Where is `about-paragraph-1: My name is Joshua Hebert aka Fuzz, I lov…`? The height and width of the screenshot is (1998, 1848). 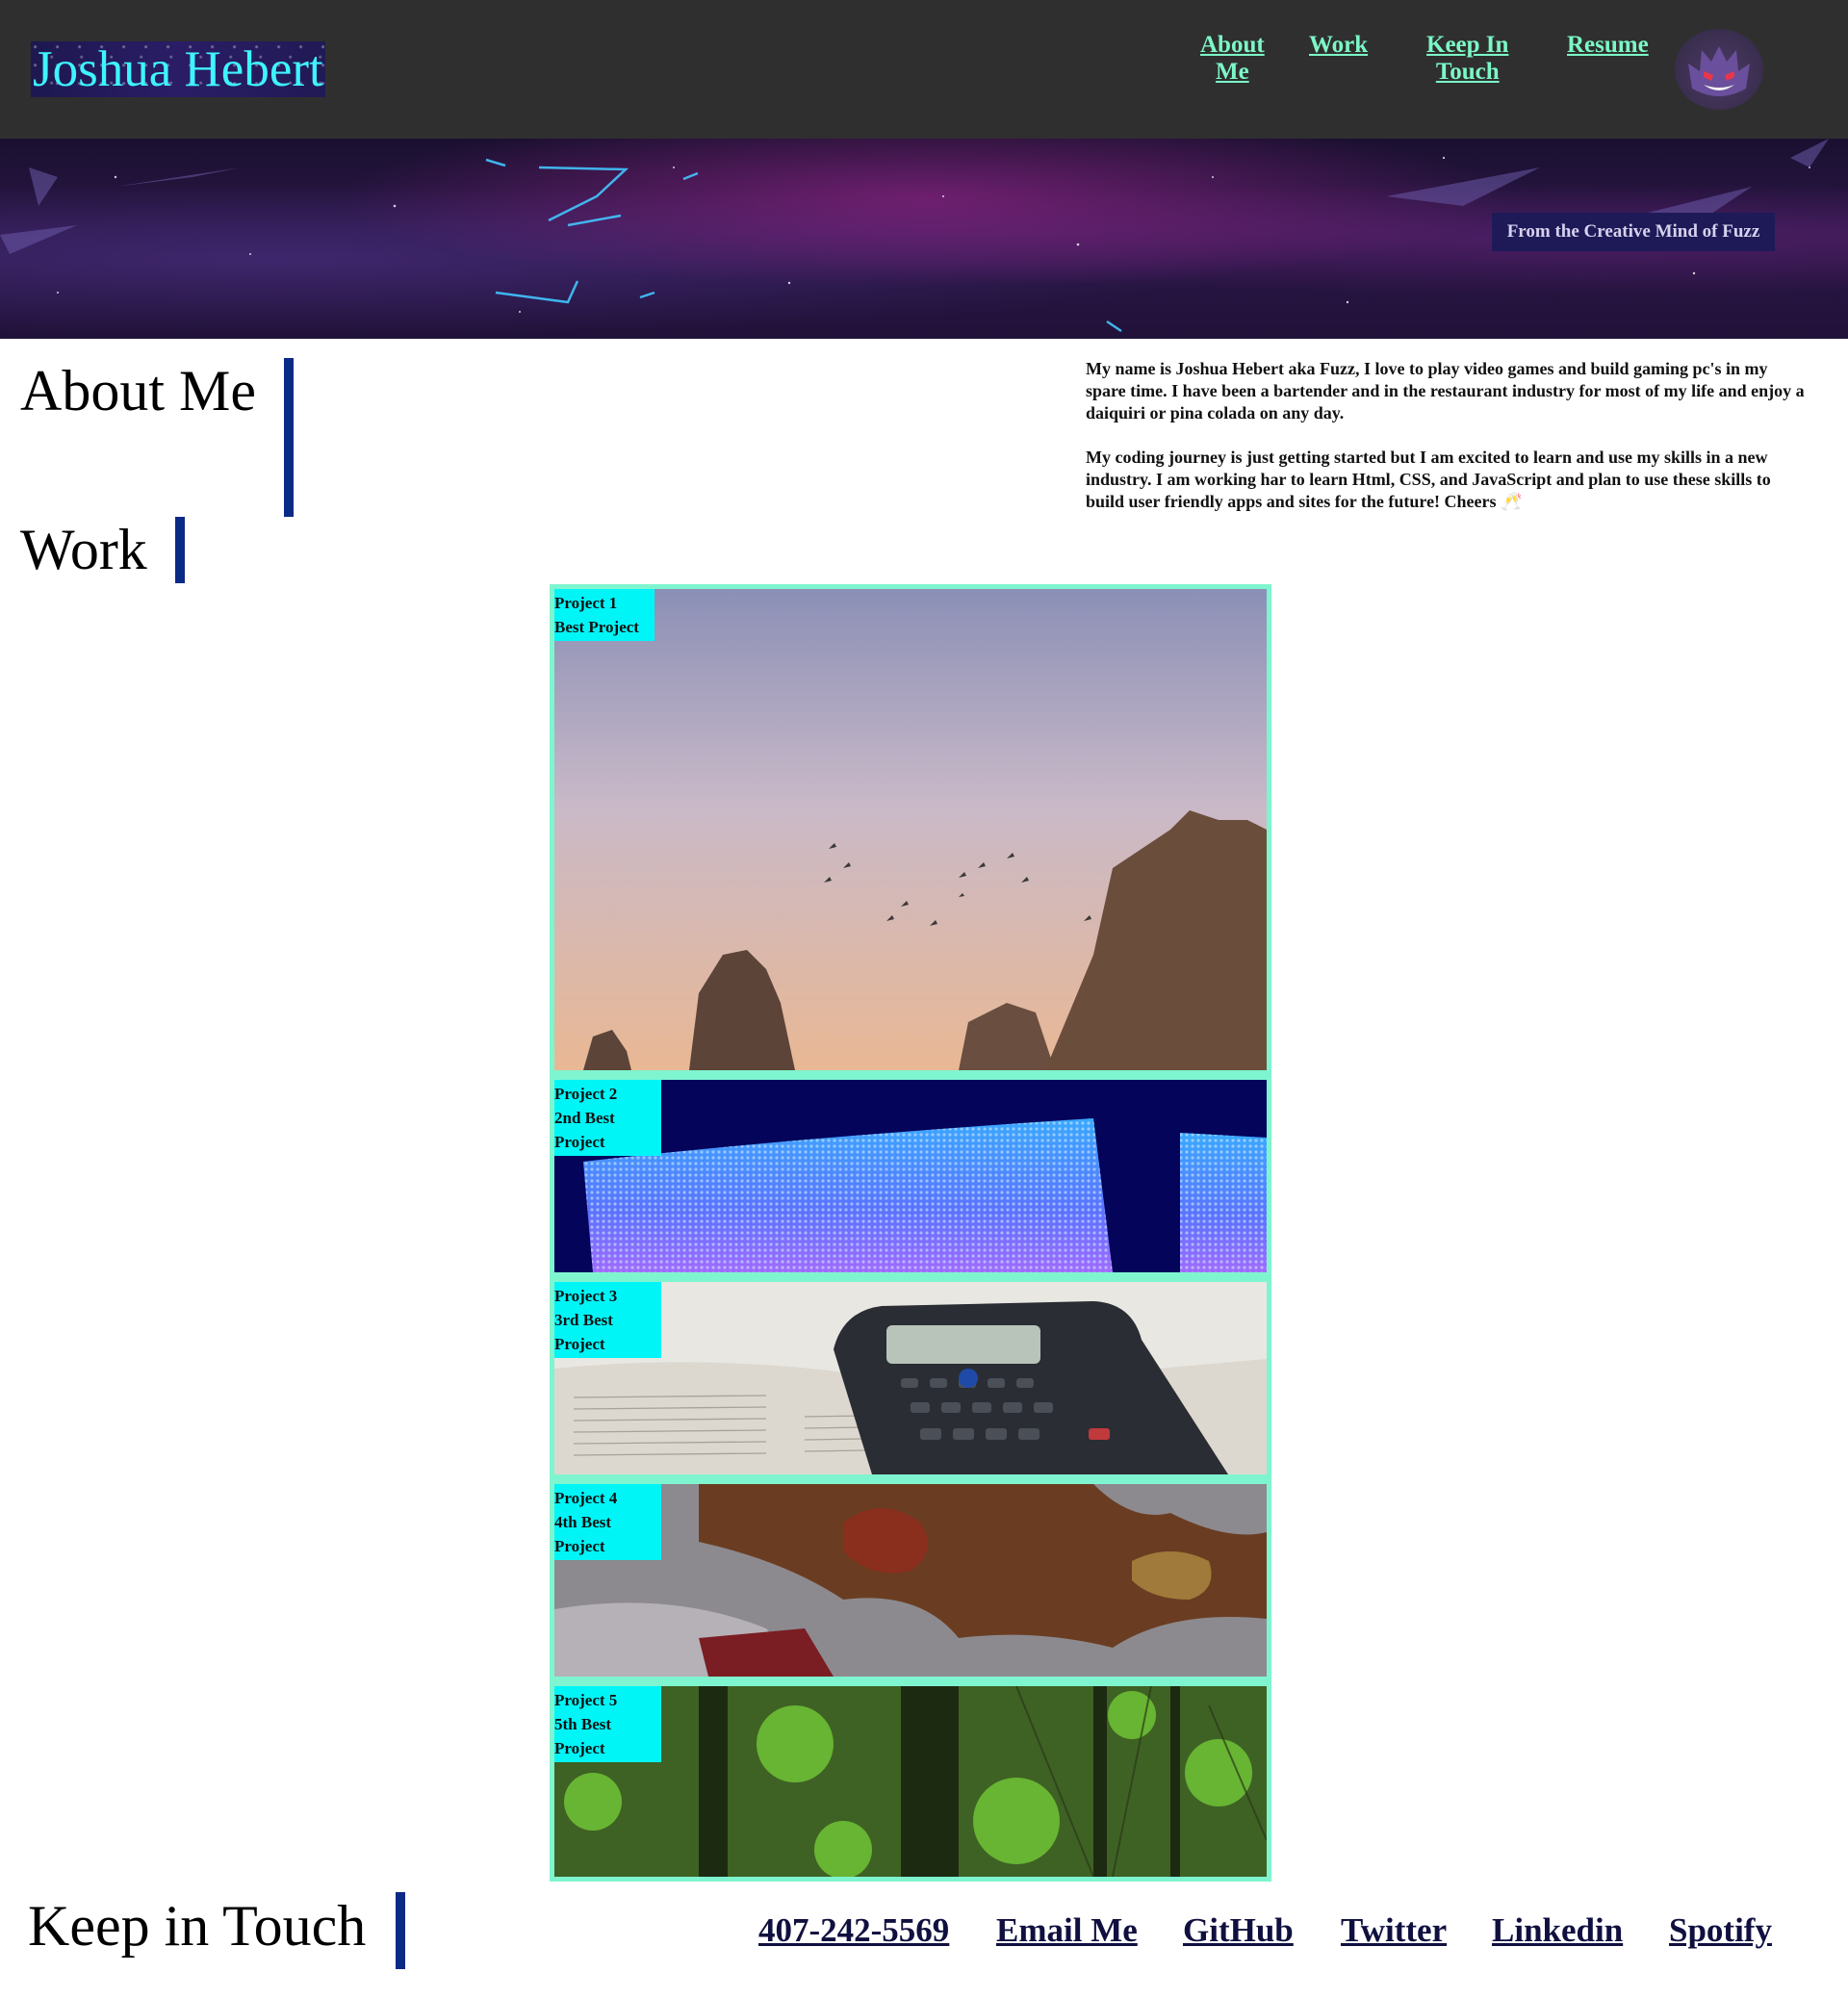
about-paragraph-1: My name is Joshua Hebert aka Fuzz, I lov… is located at coordinates (1445, 391).